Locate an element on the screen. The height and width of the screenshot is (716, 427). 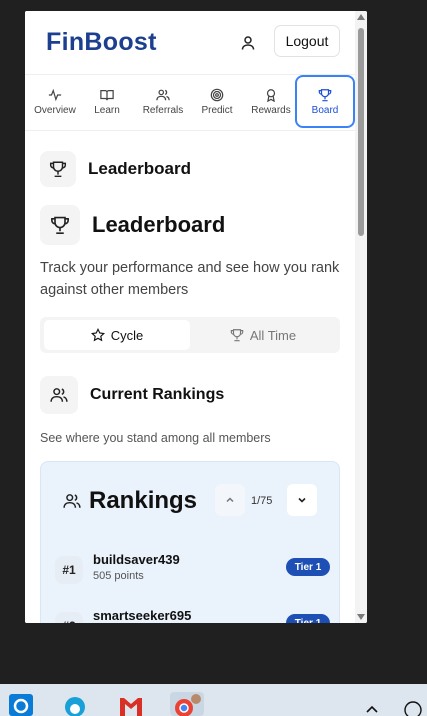
tab-overview: Overview is located at coordinates (55, 102).